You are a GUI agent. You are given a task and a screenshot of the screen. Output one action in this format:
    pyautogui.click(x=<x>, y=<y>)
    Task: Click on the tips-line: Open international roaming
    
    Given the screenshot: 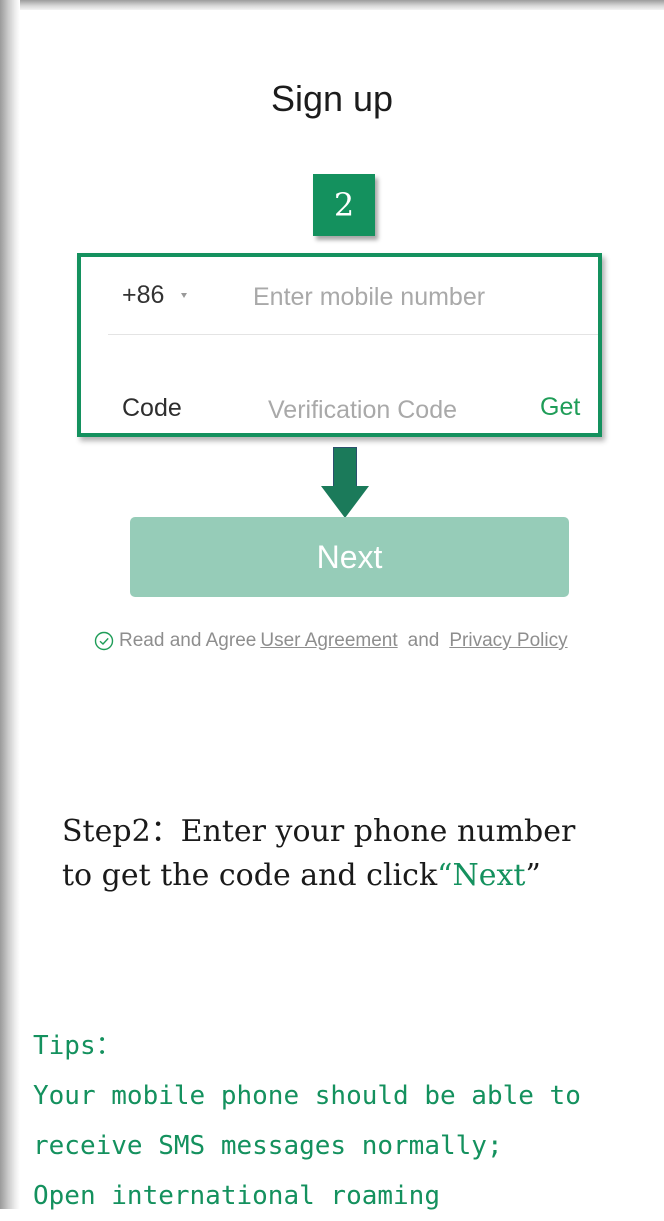 What is the action you would take?
    pyautogui.click(x=236, y=1196)
    